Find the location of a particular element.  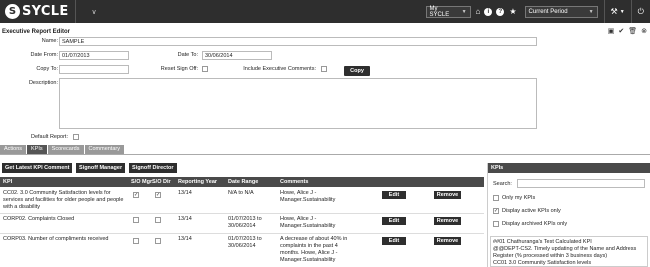

page-title: Executive Report Editor is located at coordinates (36, 31).